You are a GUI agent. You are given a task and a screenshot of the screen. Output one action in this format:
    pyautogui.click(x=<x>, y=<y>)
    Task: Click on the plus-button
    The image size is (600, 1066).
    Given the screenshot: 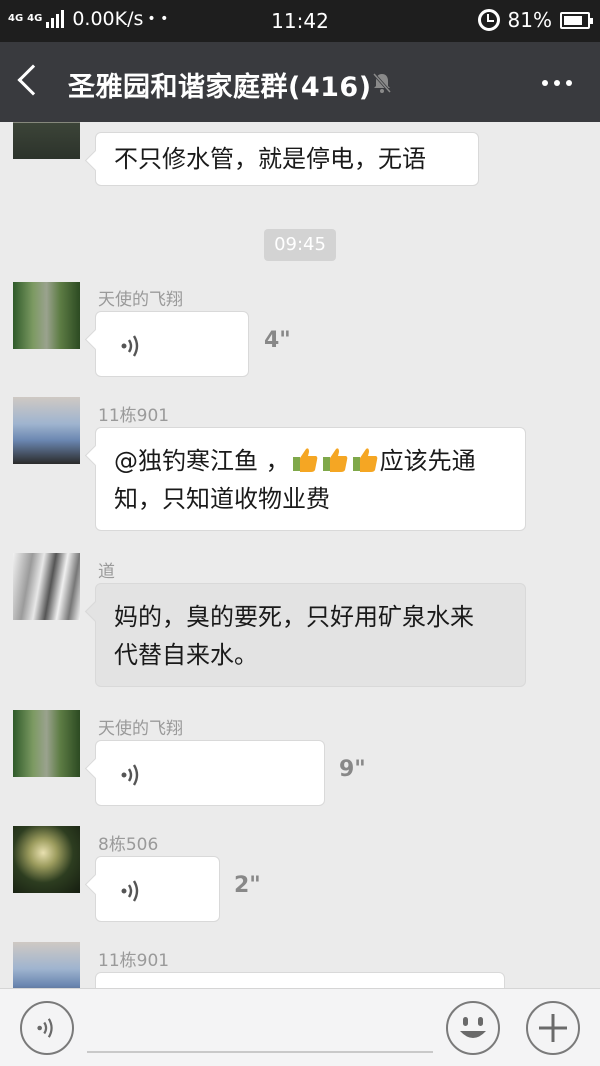 What is the action you would take?
    pyautogui.click(x=553, y=1028)
    